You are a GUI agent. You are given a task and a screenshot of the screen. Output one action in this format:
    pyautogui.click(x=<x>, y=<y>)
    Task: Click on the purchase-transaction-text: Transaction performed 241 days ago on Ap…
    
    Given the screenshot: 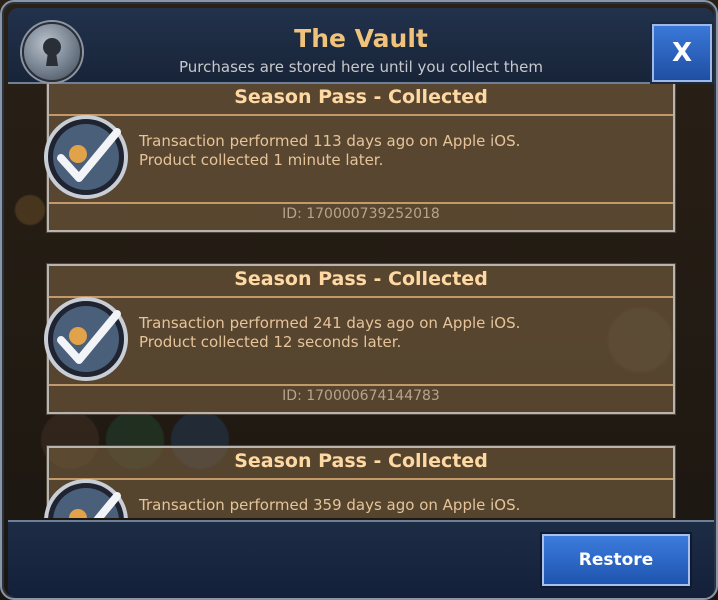 What is the action you would take?
    pyautogui.click(x=330, y=323)
    